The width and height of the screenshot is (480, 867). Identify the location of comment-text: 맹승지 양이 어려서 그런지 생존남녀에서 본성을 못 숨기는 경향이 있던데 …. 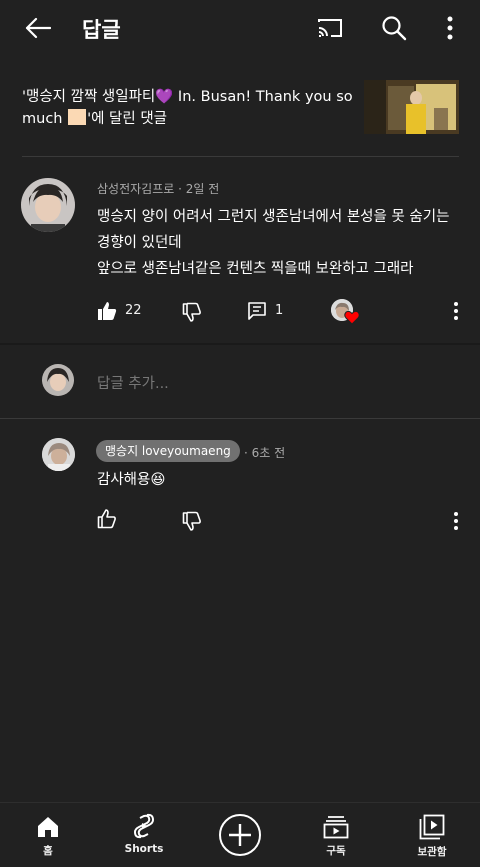
(282, 243).